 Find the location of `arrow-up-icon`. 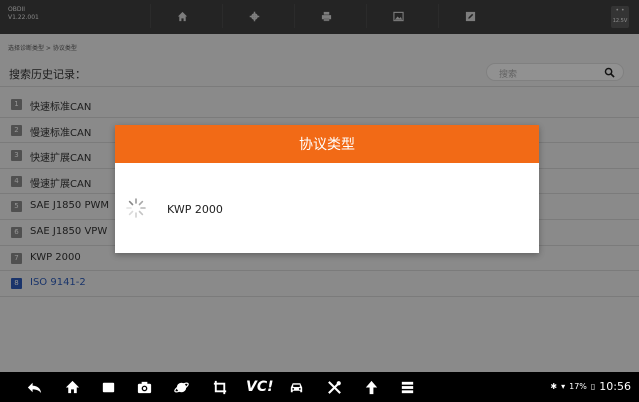

arrow-up-icon is located at coordinates (371, 387).